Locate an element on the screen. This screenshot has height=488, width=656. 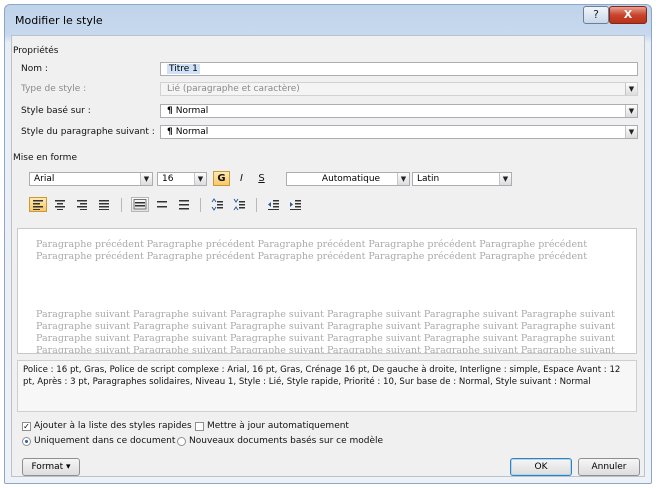
auto-update-checkbox is located at coordinates (199, 426).